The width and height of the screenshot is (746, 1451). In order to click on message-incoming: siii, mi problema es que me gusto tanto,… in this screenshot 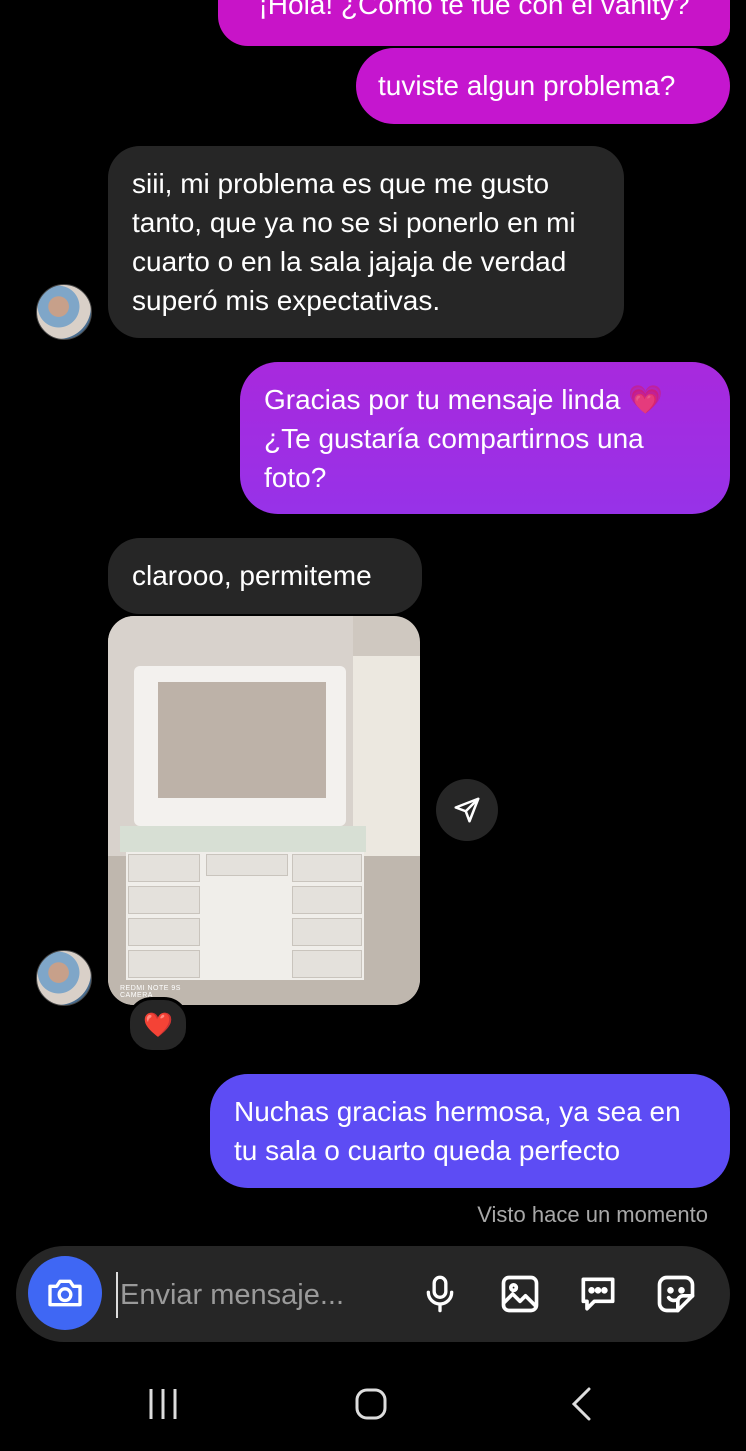, I will do `click(366, 242)`.